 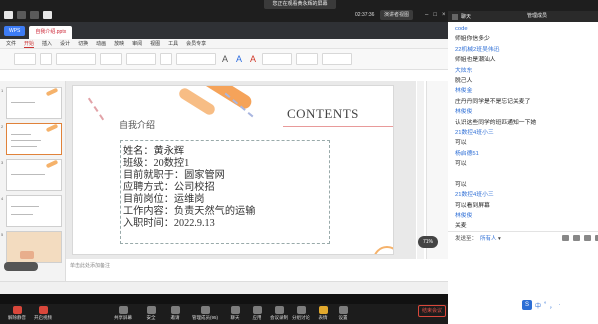 I want to click on find-replace-button, so click(x=337, y=59).